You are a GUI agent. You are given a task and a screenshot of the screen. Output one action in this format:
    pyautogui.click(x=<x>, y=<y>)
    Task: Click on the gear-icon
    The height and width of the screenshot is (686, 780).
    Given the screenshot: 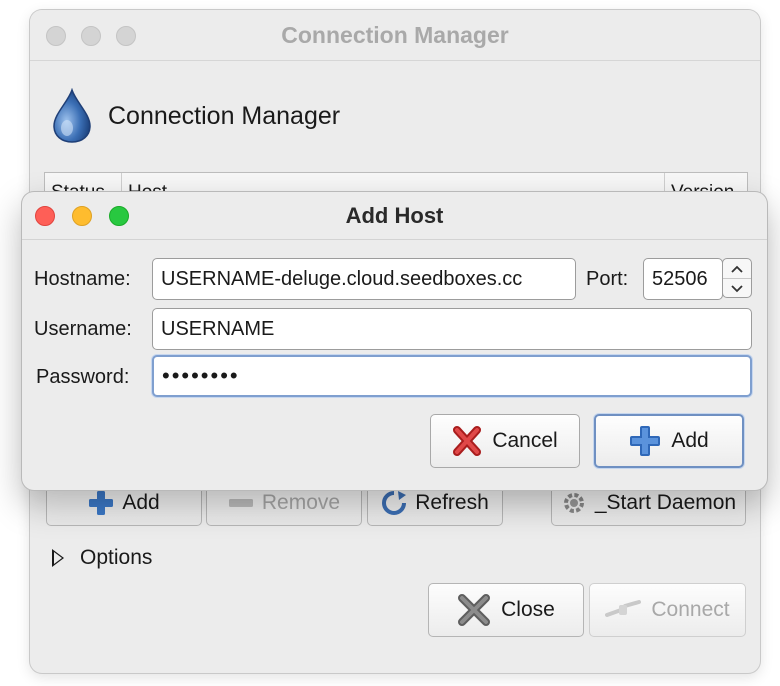 What is the action you would take?
    pyautogui.click(x=573, y=503)
    